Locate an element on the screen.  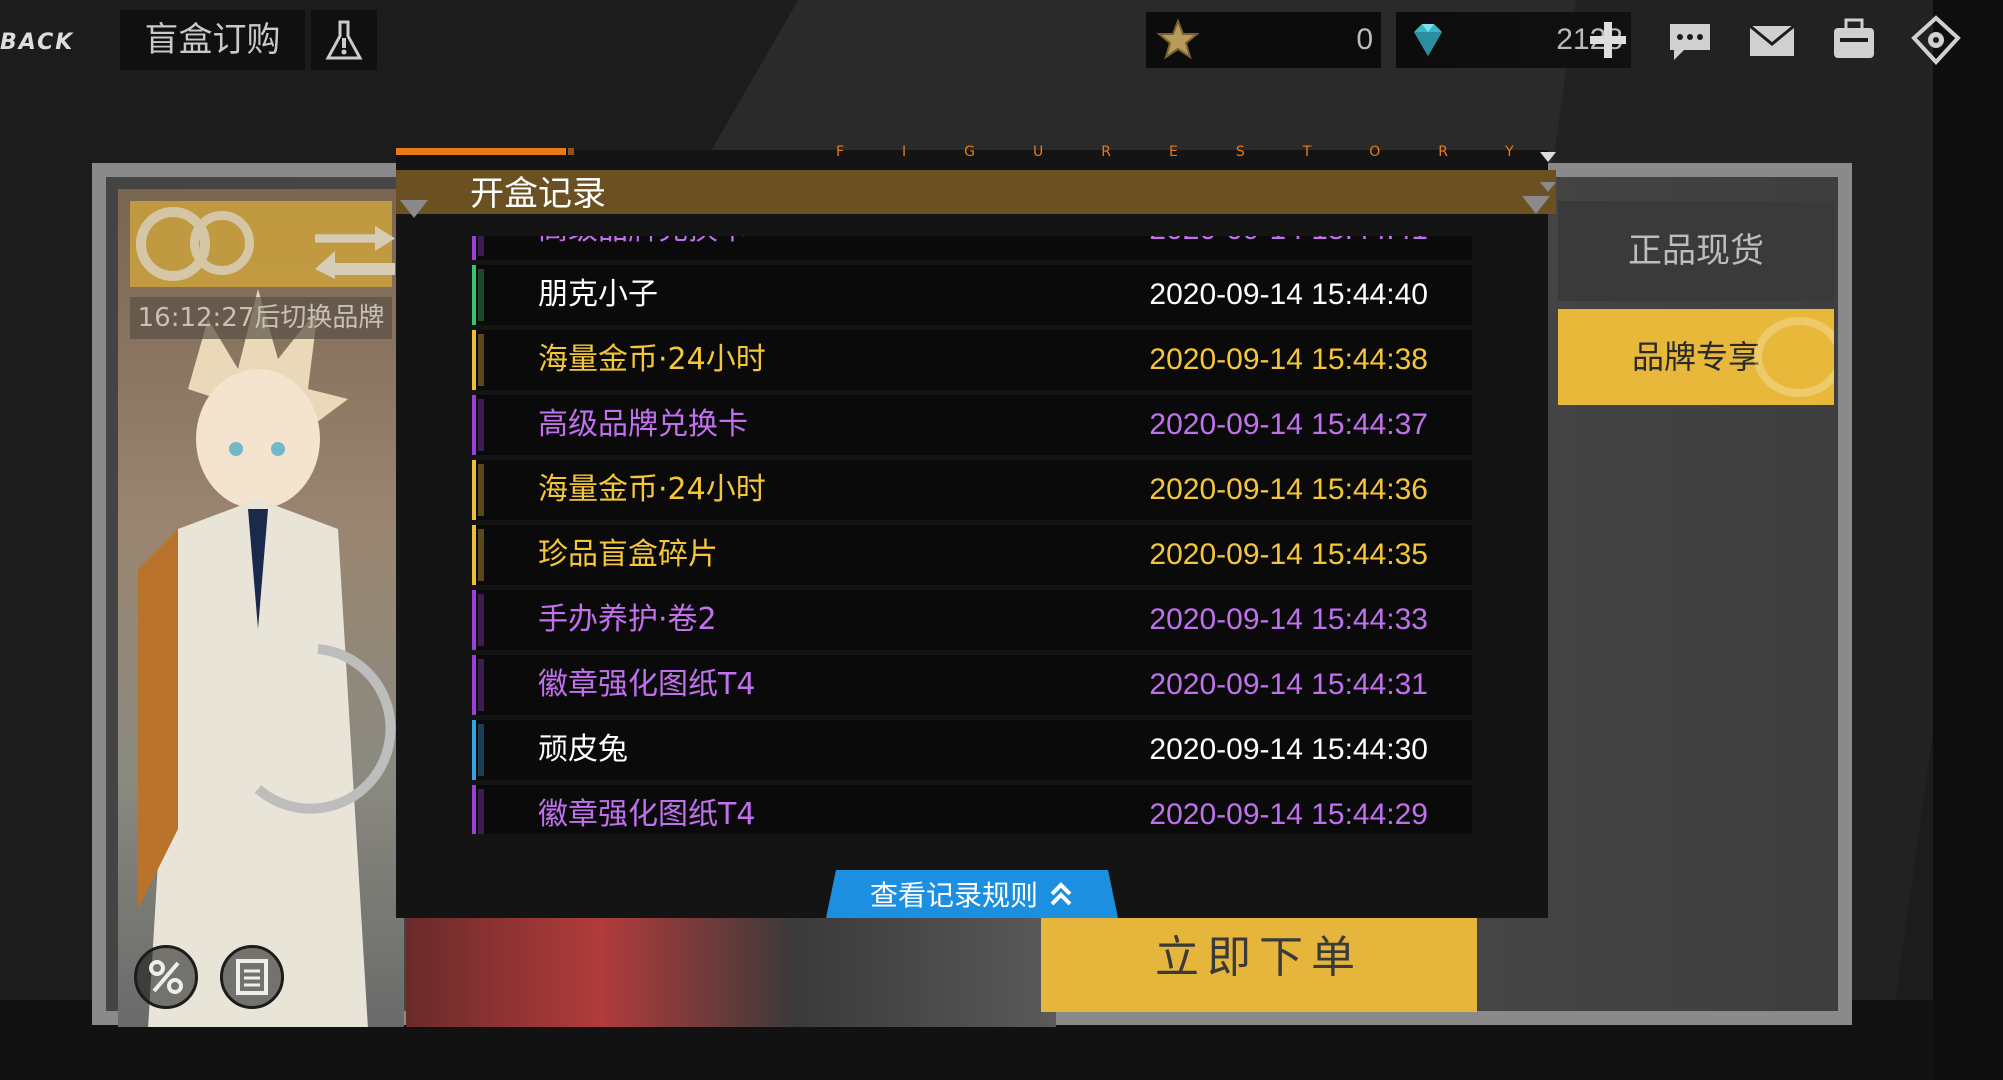
help-button is located at coordinates (344, 40).